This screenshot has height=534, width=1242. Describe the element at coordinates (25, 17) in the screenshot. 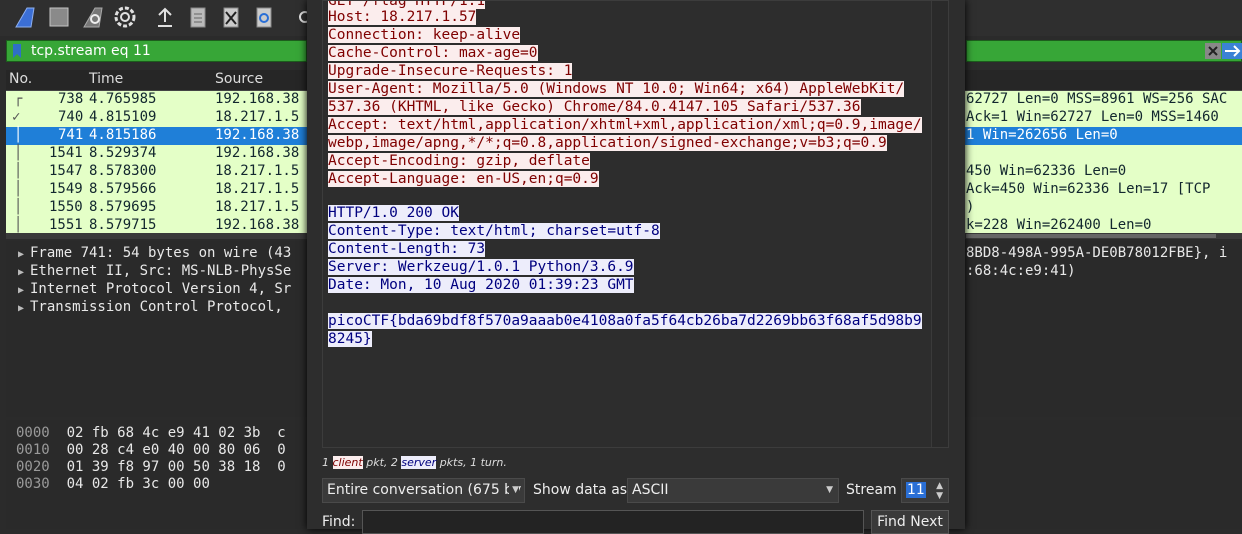

I see `shark-fin-icon` at that location.